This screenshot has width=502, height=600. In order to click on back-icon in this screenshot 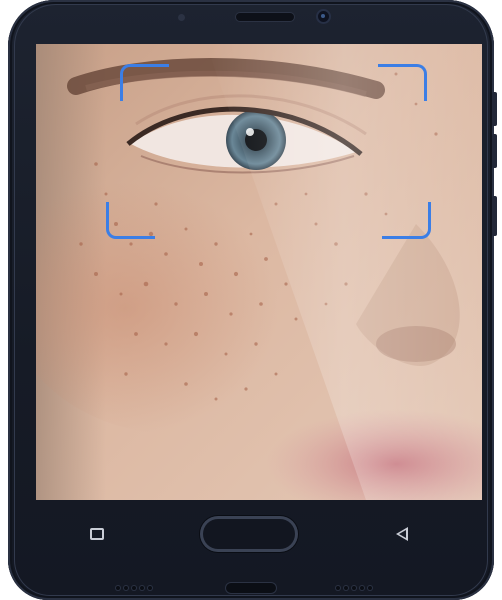, I will do `click(402, 534)`.